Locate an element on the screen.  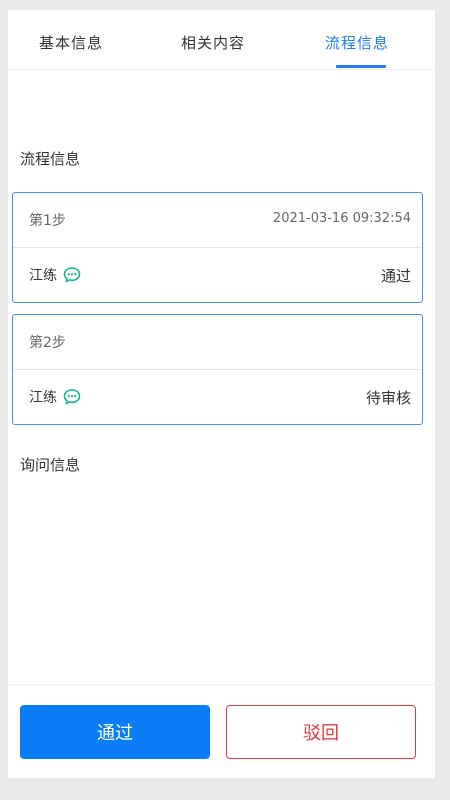
tab-bar: 基本信息 相关内容 流程信息 is located at coordinates (221, 40).